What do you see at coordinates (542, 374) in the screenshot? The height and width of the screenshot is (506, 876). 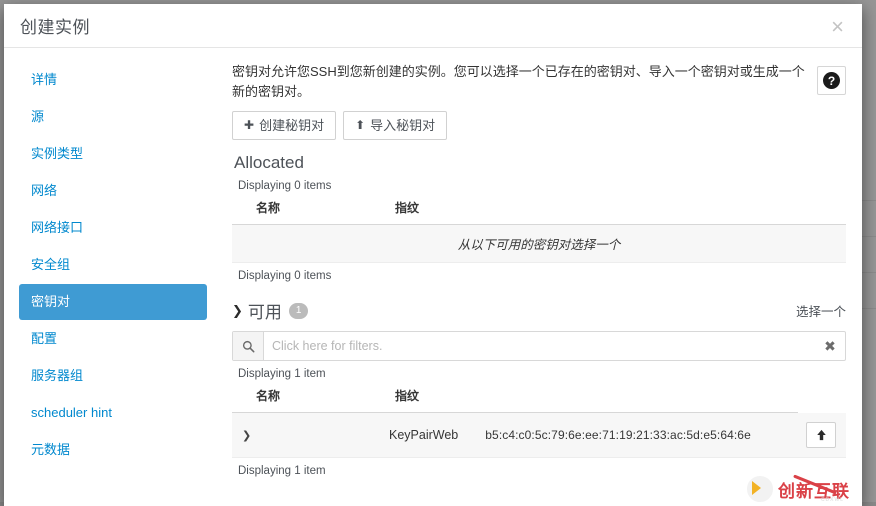 I see `available-count-top: Displaying 1 item` at bounding box center [542, 374].